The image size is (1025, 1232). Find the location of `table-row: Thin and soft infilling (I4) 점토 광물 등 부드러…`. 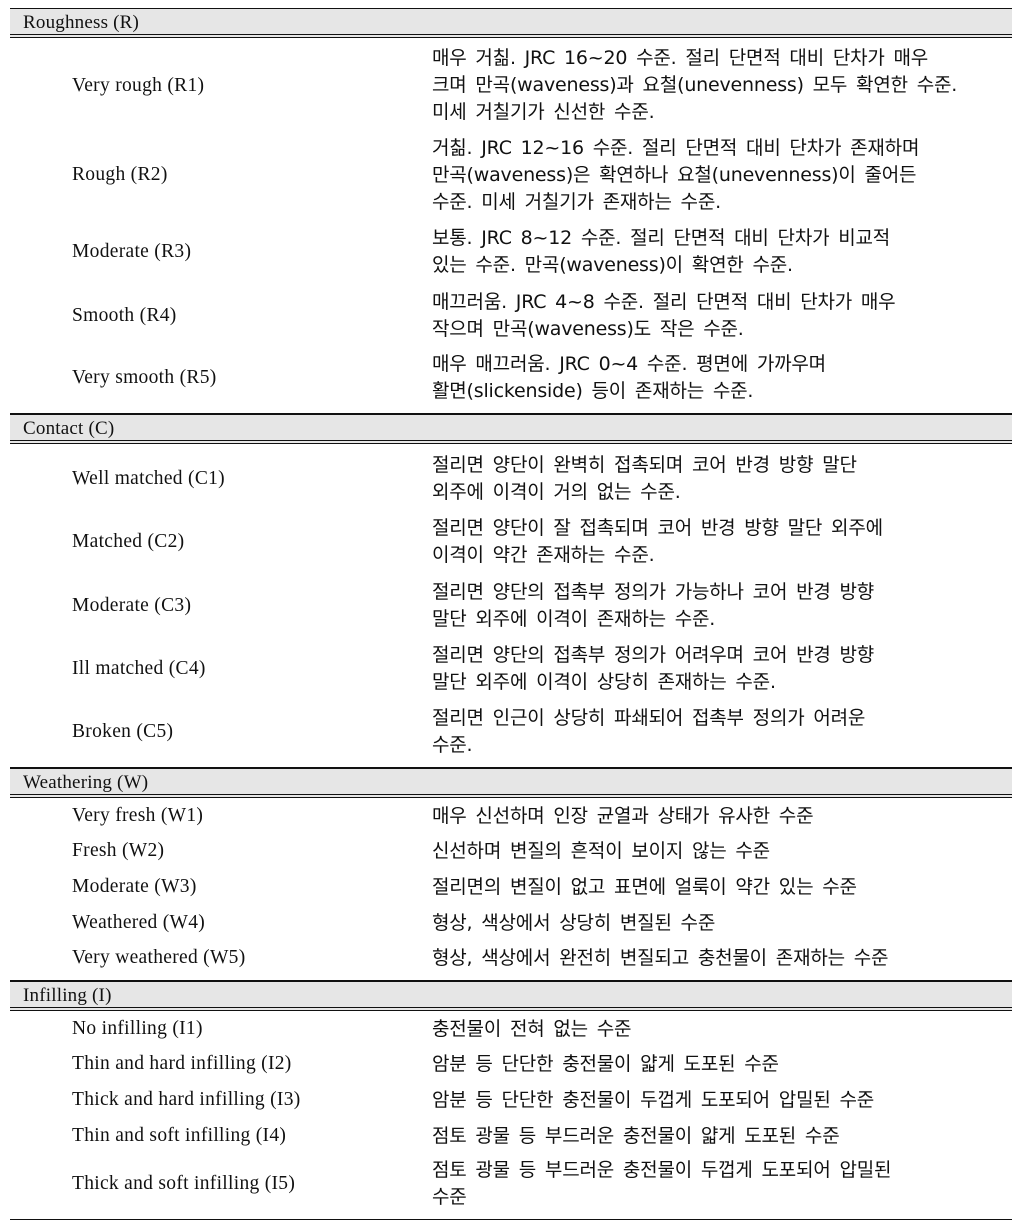

table-row: Thin and soft infilling (I4) 점토 광물 등 부드러… is located at coordinates (511, 1136).